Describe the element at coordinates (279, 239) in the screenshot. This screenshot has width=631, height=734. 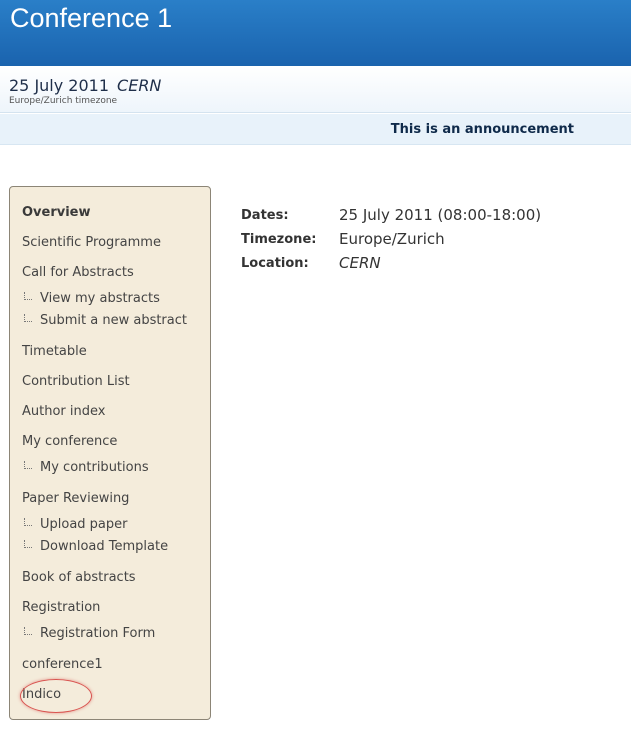
I see `timezone-label: Timezone:` at that location.